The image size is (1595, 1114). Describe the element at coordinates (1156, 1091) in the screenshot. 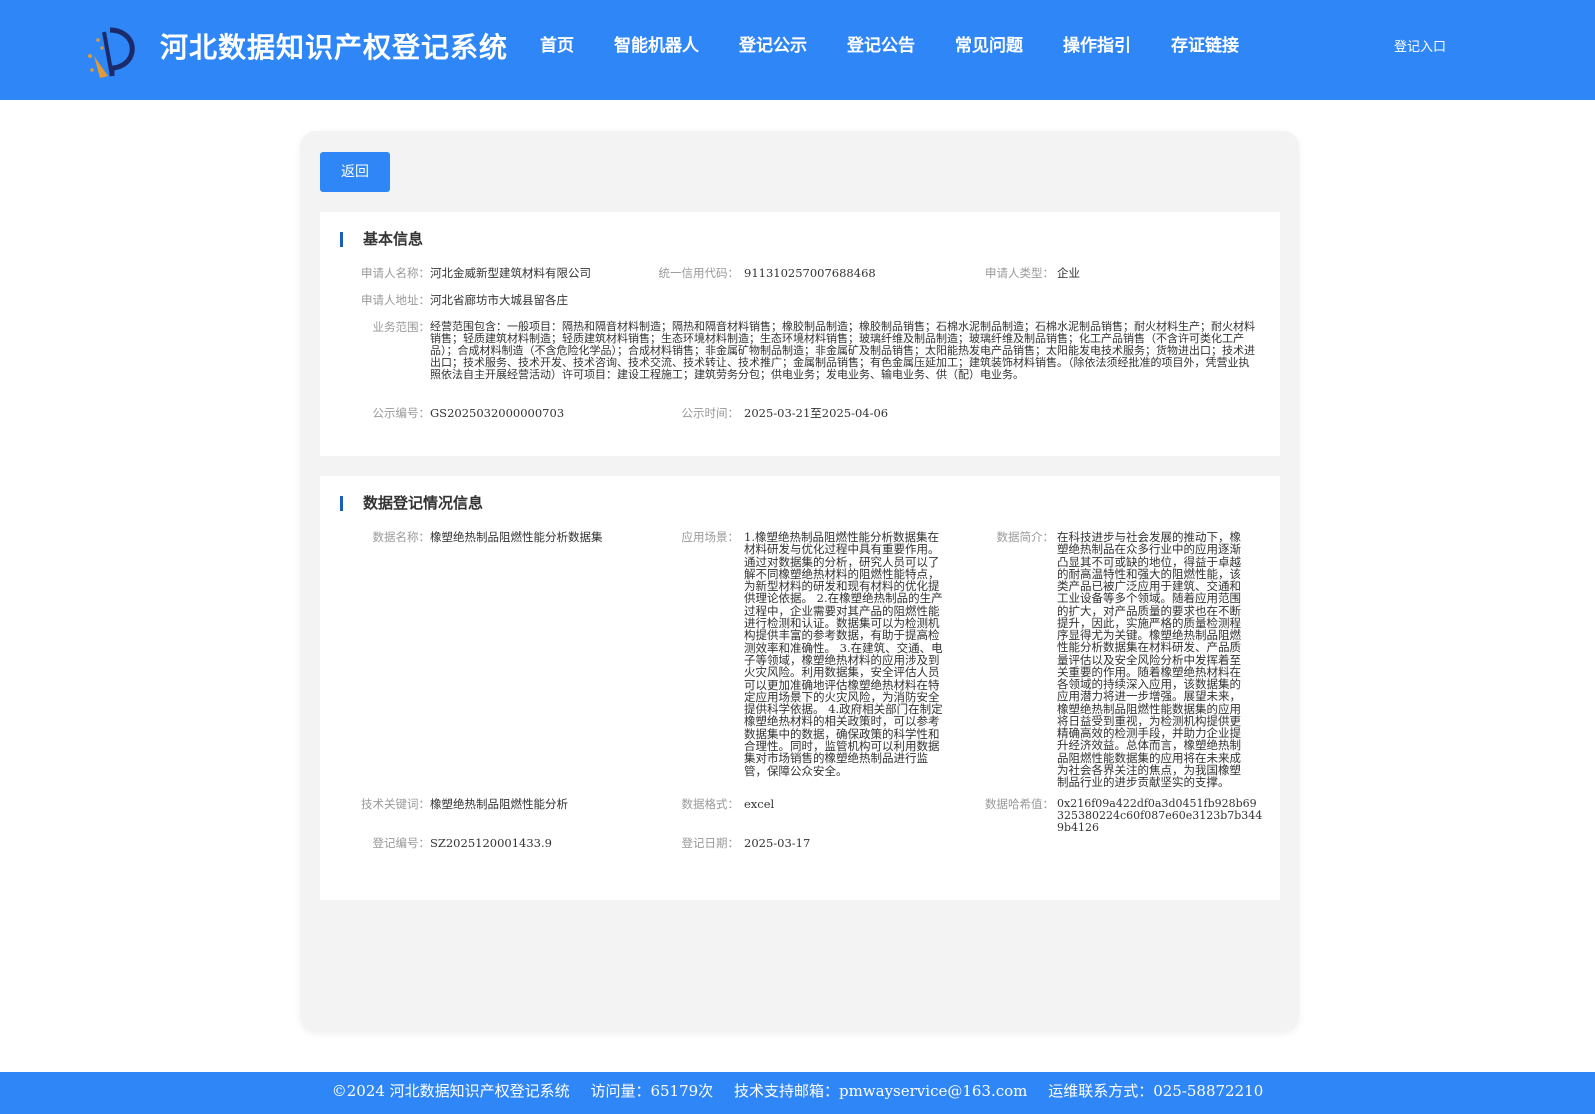

I see `footer-phone: 运维联系方式：025-58872210` at that location.